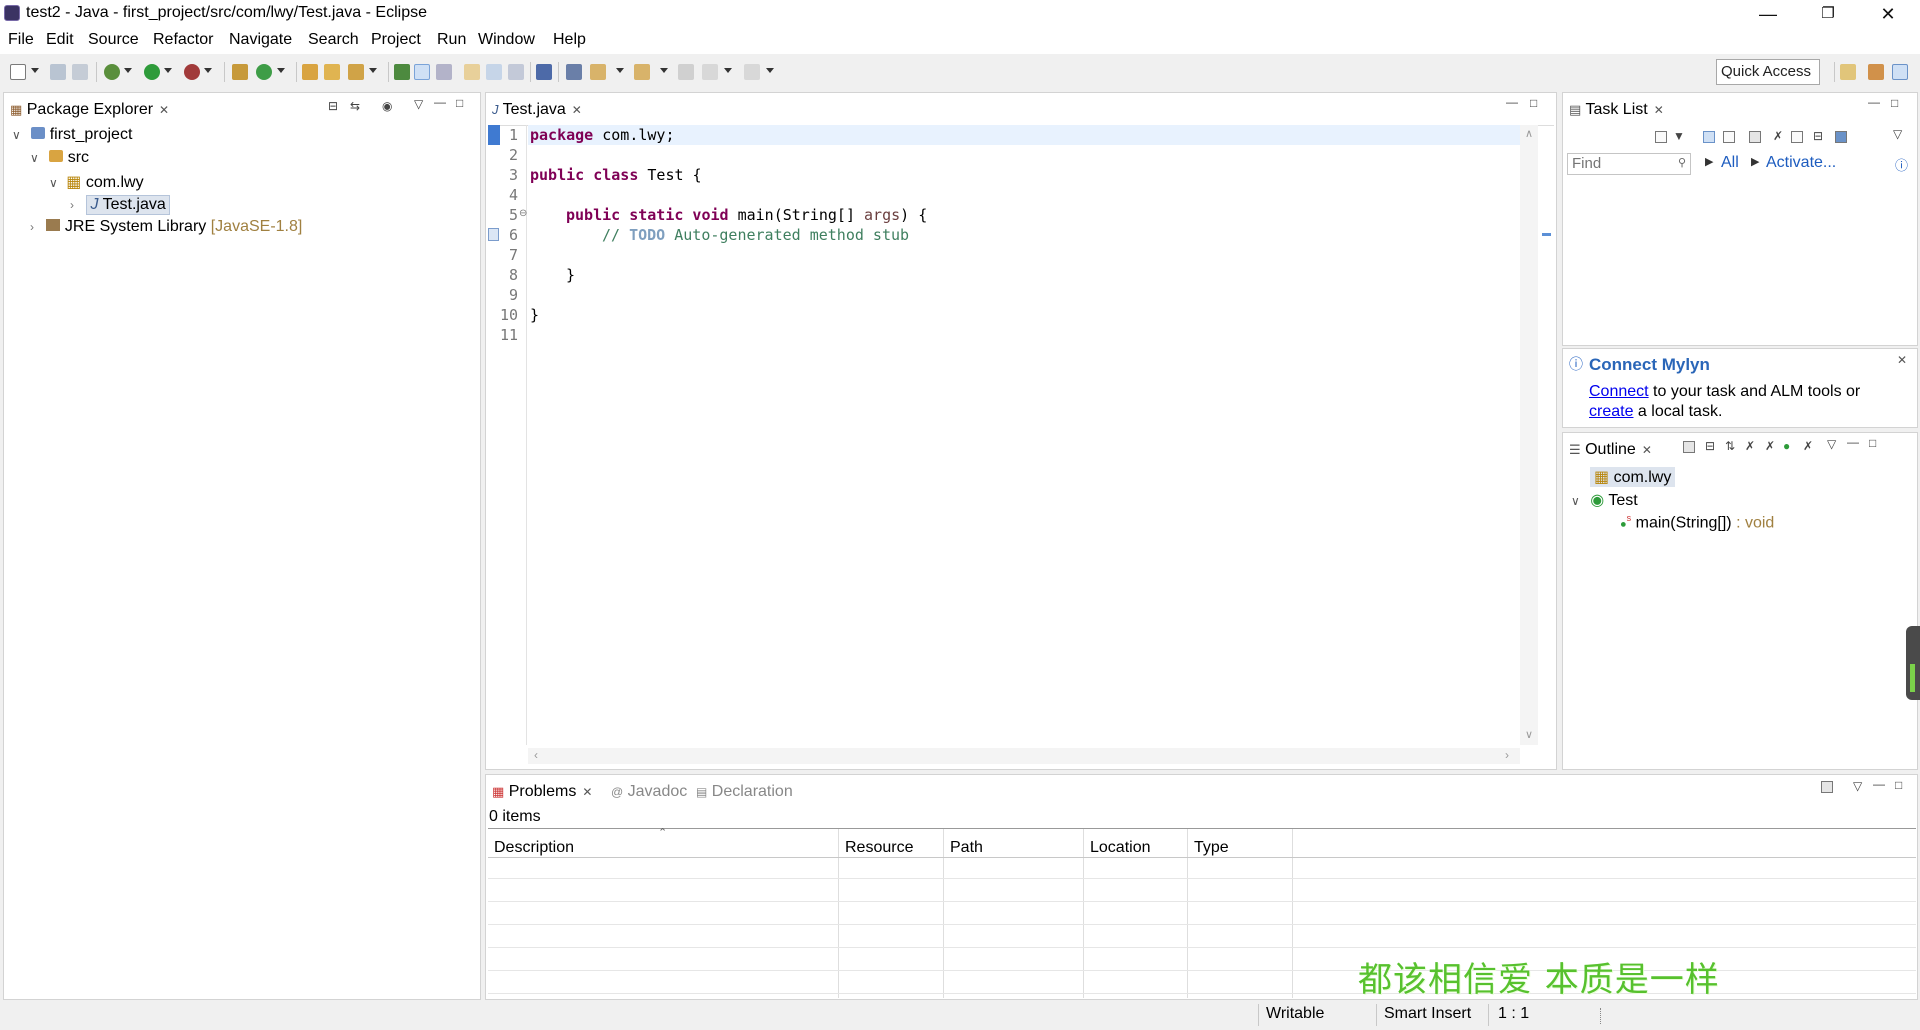 Image resolution: width=1920 pixels, height=1030 pixels. What do you see at coordinates (1689, 447) in the screenshot?
I see `focus-icon` at bounding box center [1689, 447].